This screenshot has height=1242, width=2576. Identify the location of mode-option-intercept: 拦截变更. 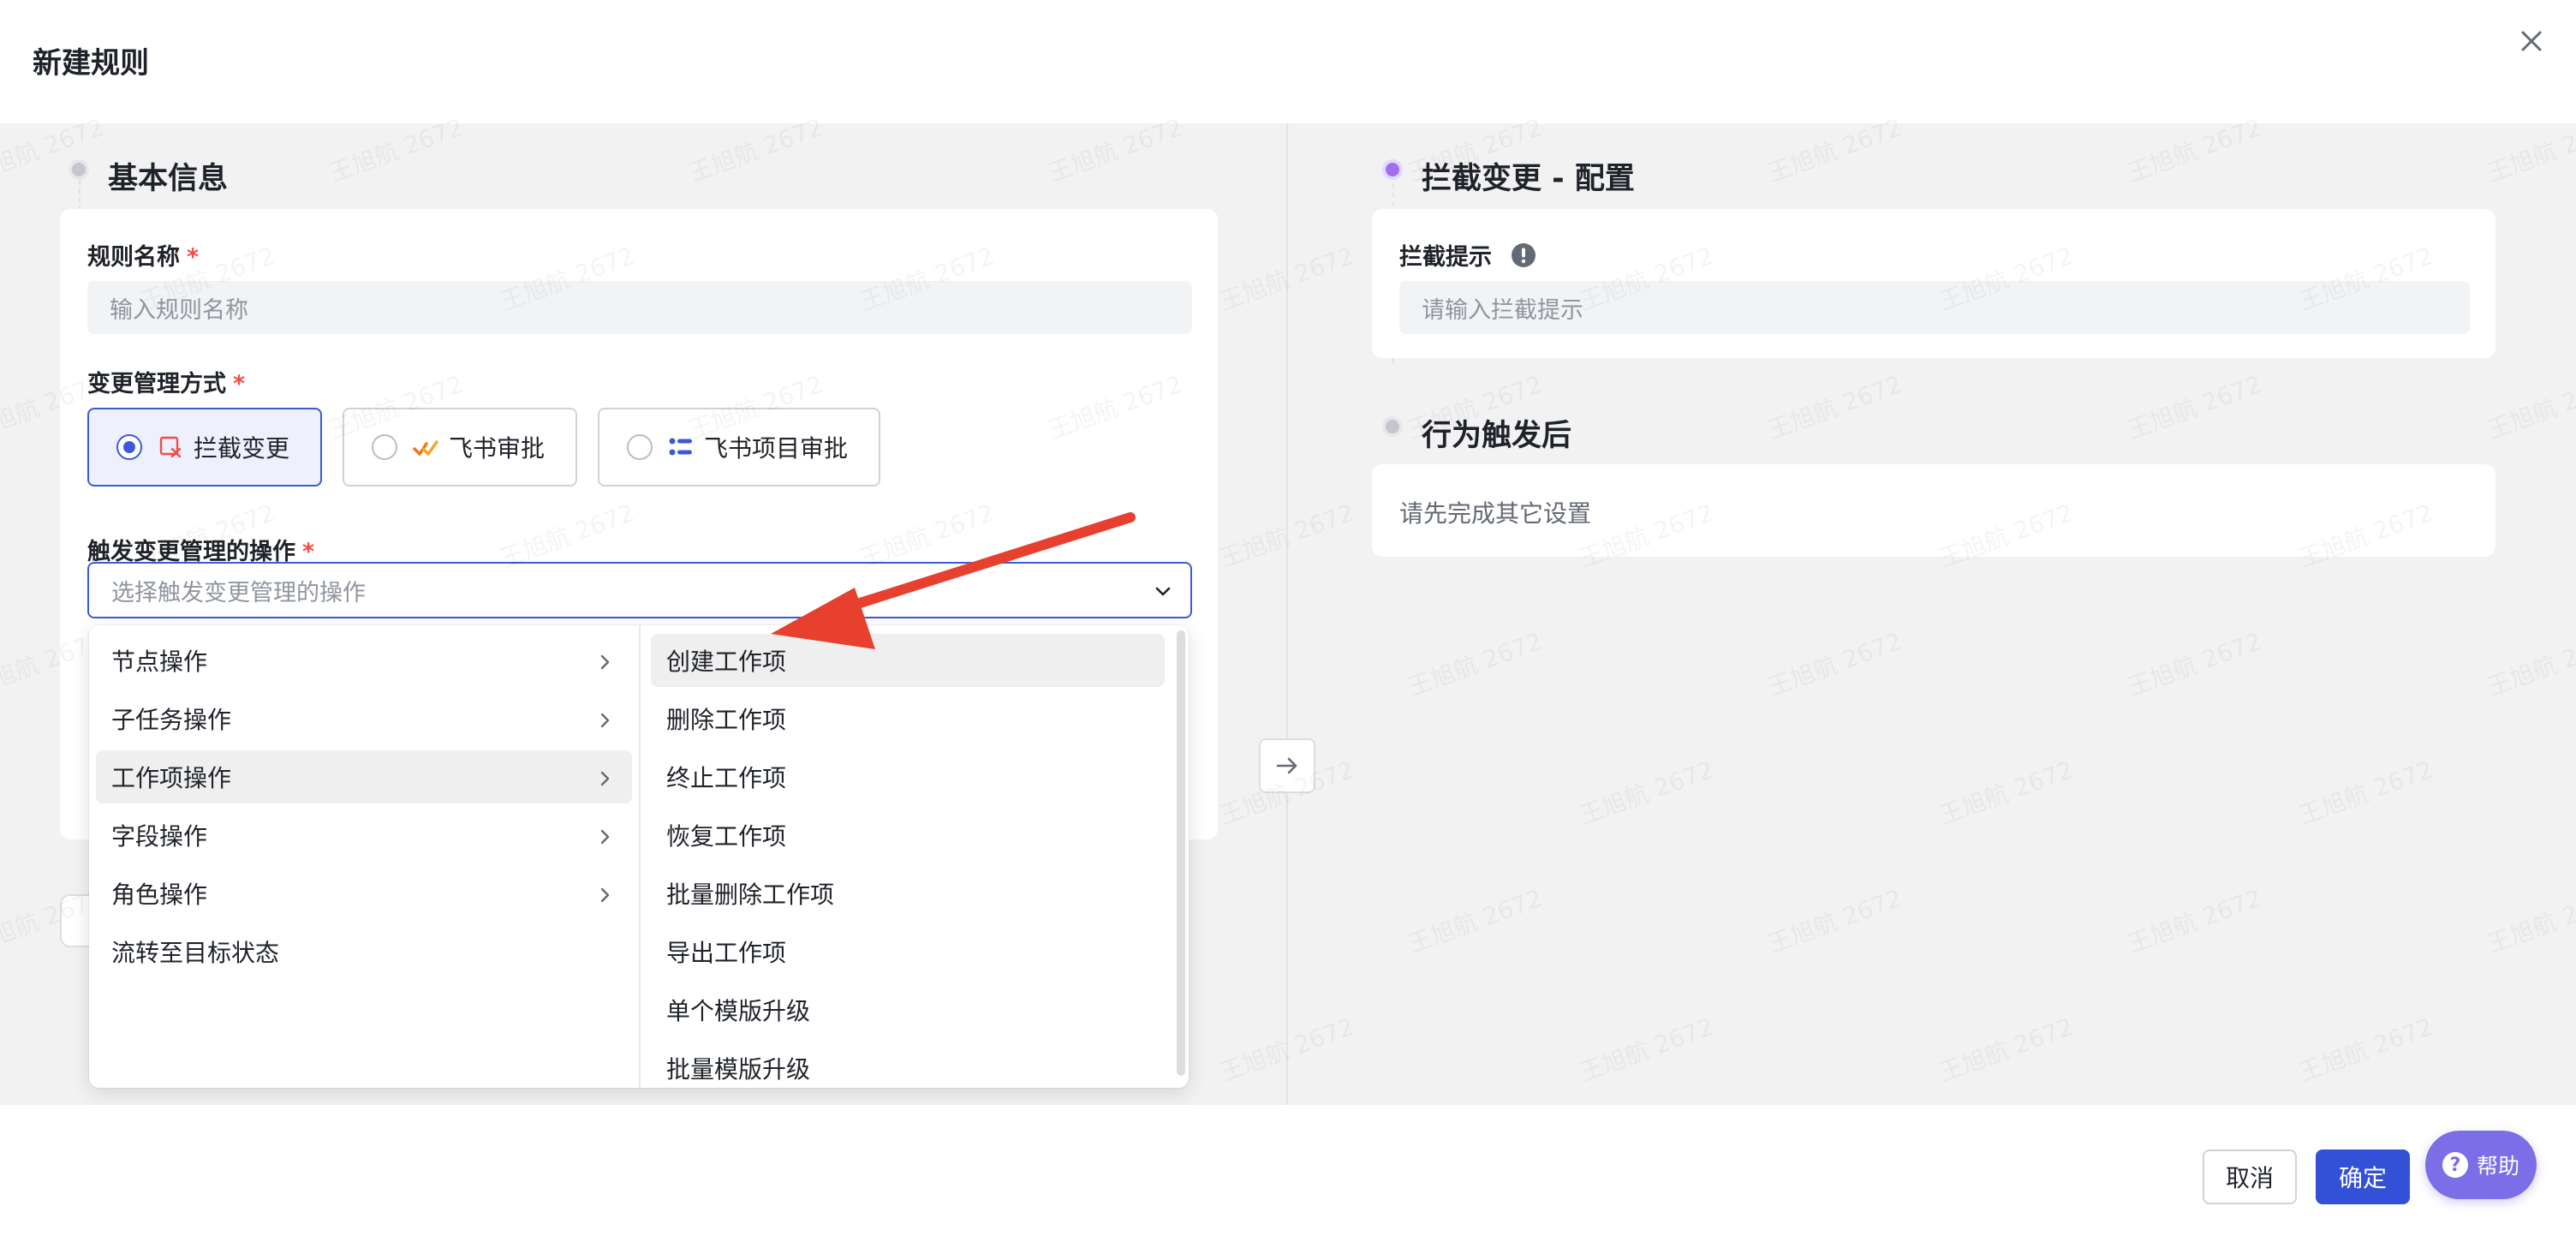
(204, 447).